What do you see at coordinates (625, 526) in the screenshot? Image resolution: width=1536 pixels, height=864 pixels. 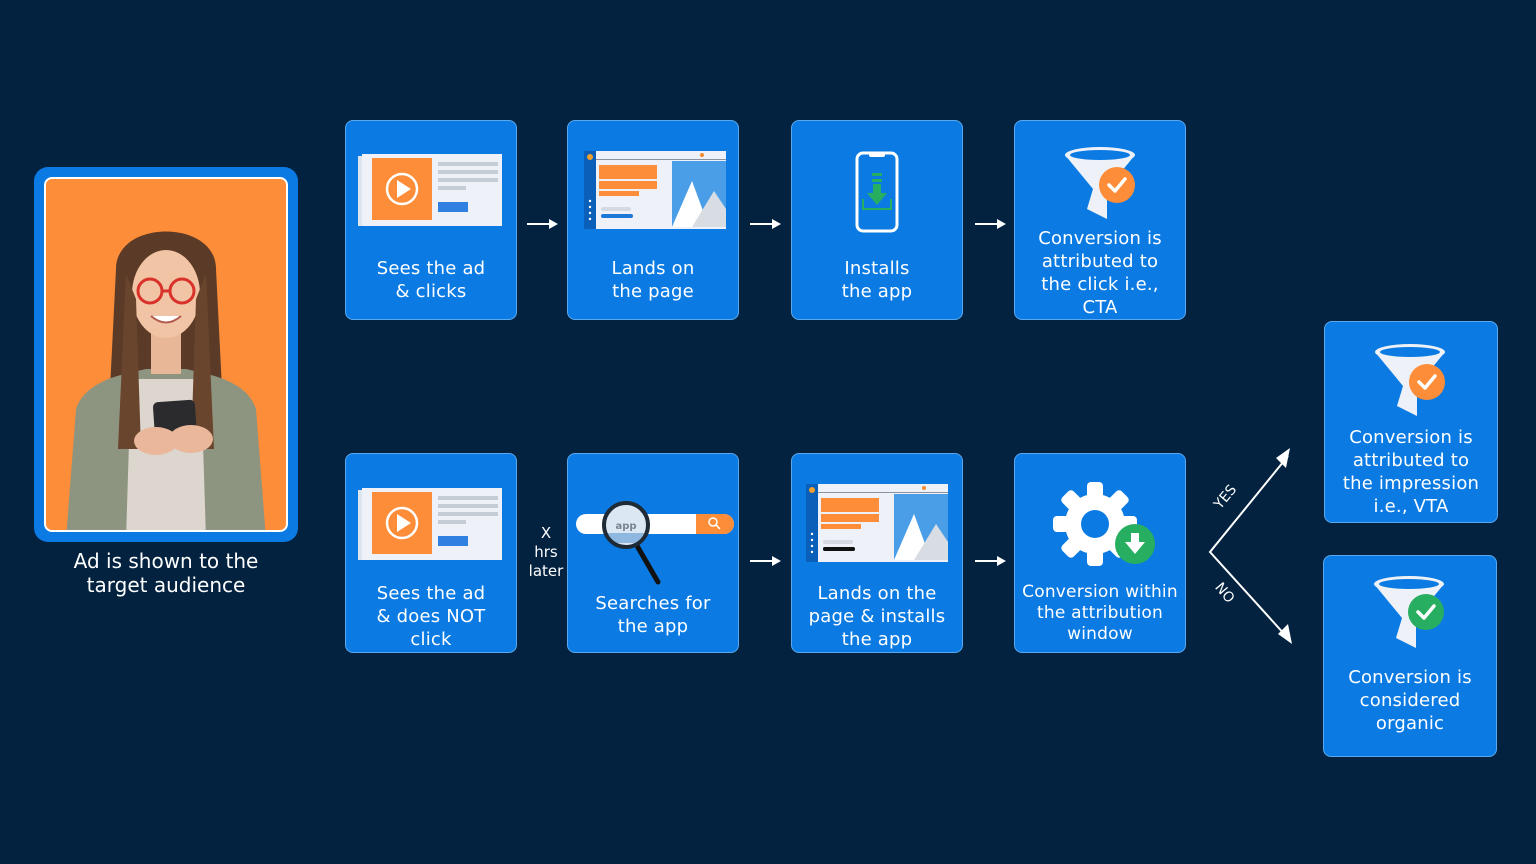 I see `search-query-text: app` at bounding box center [625, 526].